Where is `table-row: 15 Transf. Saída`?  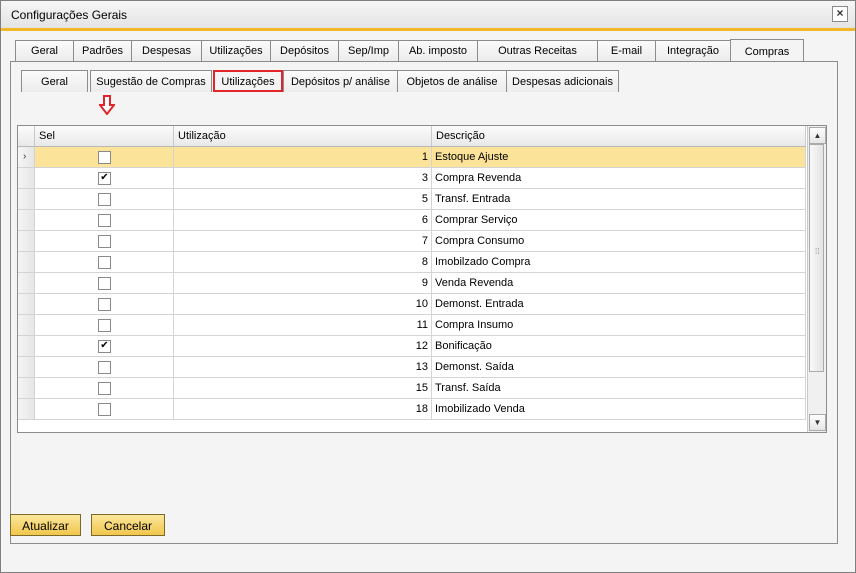
table-row: 15 Transf. Saída is located at coordinates (412, 388).